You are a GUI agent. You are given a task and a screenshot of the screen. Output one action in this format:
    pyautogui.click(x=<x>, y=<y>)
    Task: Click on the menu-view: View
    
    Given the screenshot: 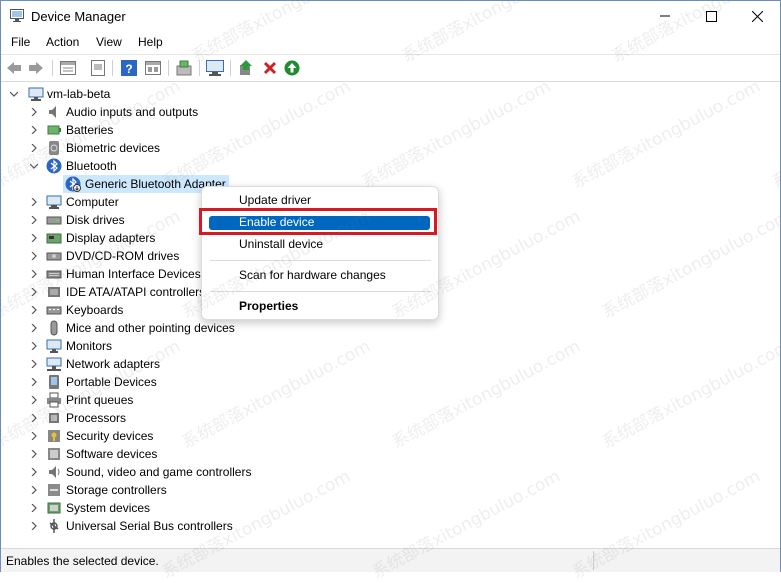 What is the action you would take?
    pyautogui.click(x=109, y=42)
    